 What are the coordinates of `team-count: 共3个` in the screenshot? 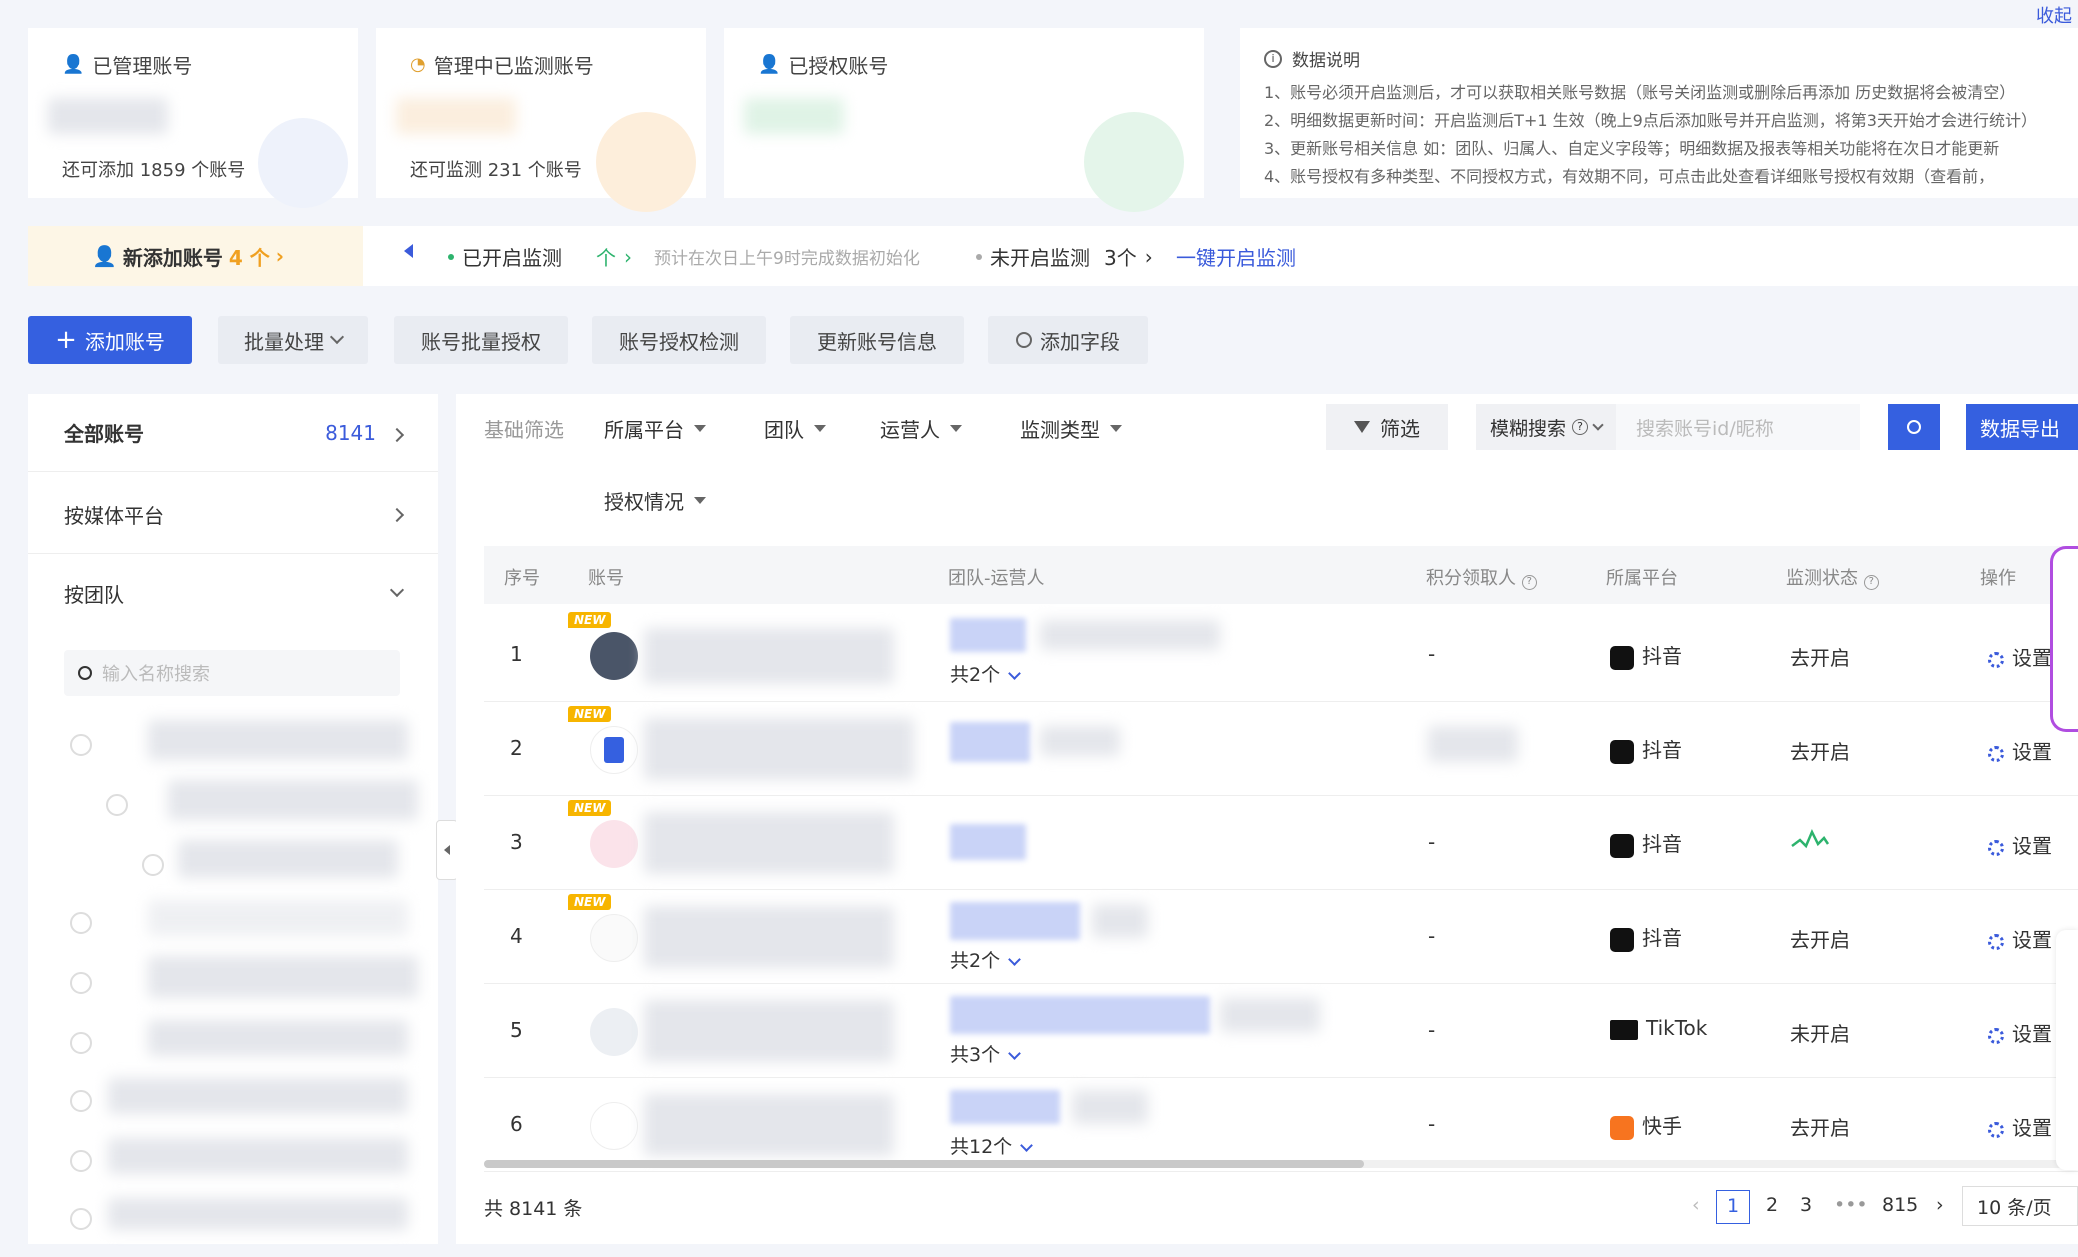 It's located at (985, 1053).